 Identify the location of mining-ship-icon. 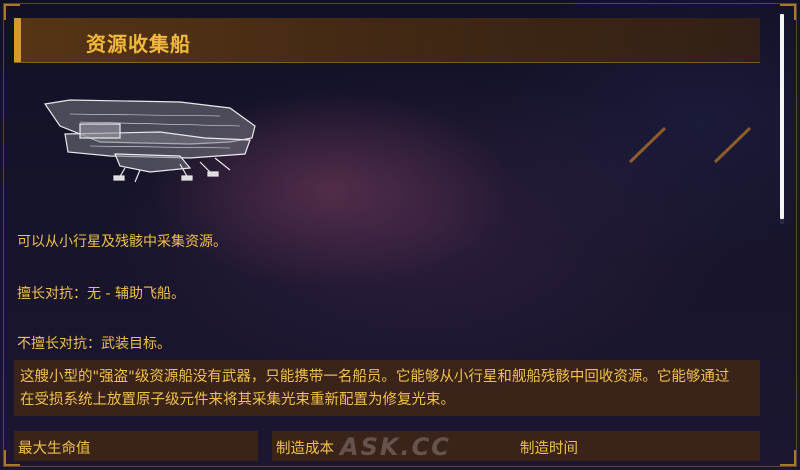
(149, 141).